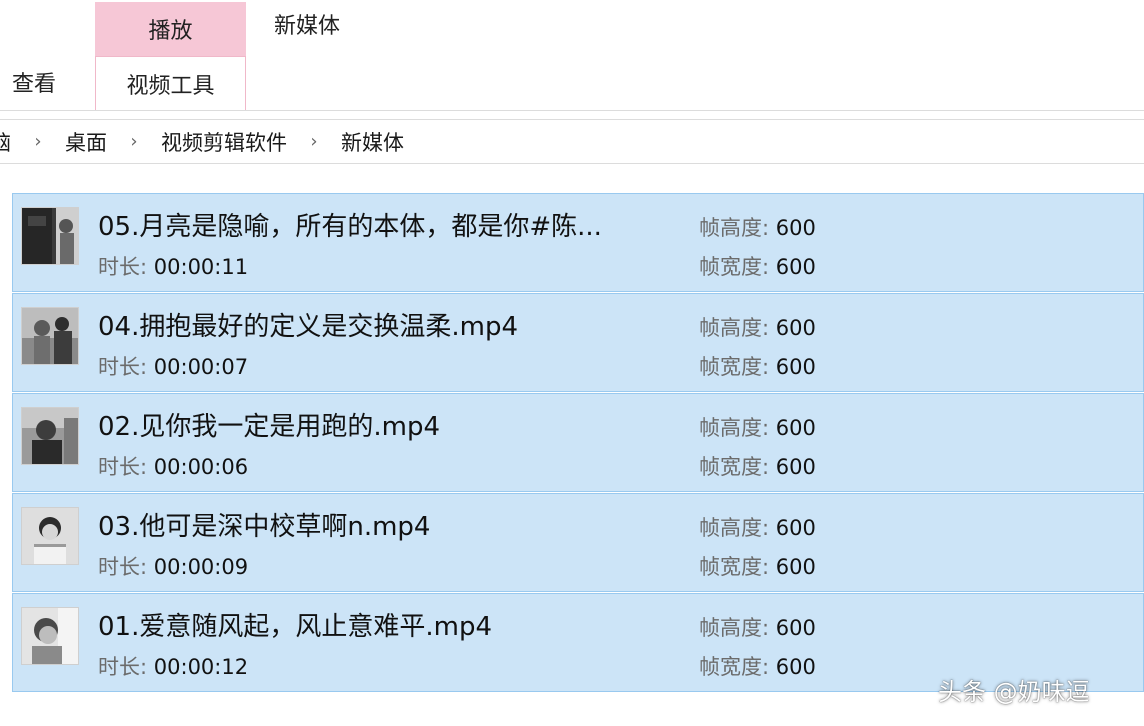 The width and height of the screenshot is (1144, 726). Describe the element at coordinates (201, 267) in the screenshot. I see `duration-value: 00:00:11` at that location.